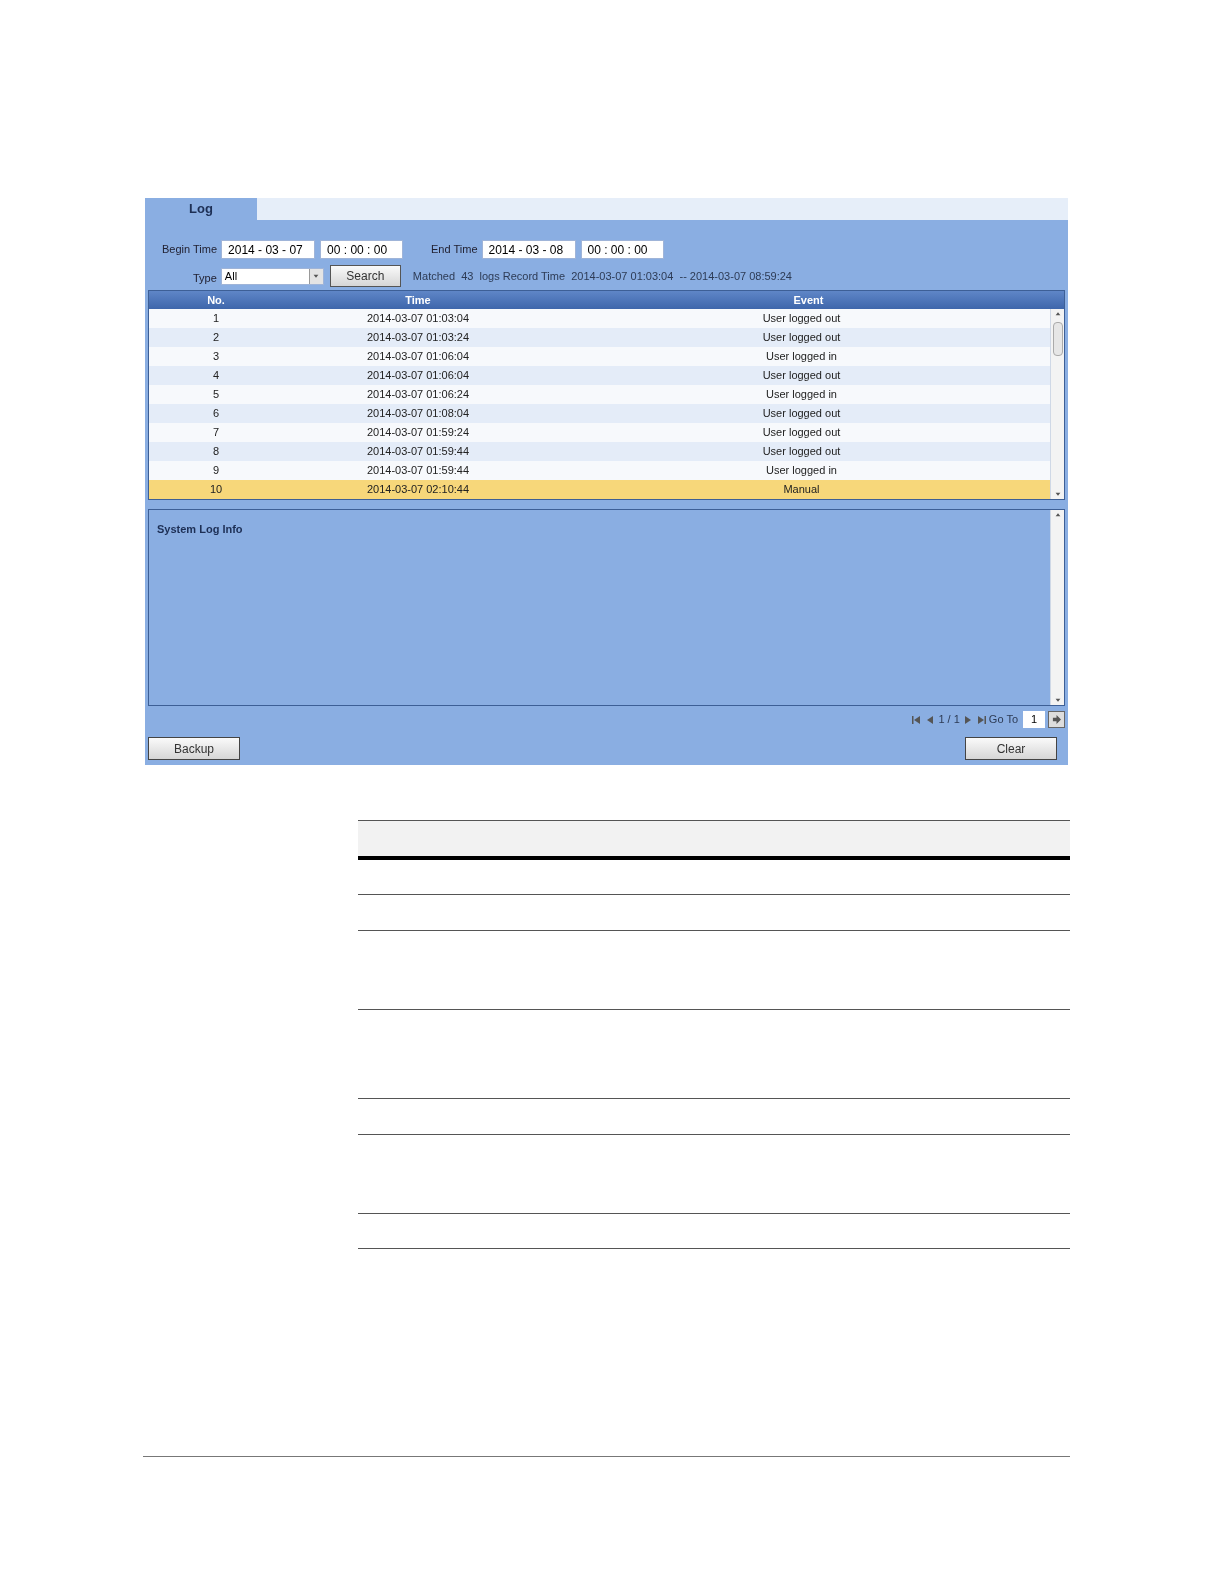 The height and width of the screenshot is (1584, 1224). What do you see at coordinates (599, 394) in the screenshot?
I see `table-row: 5 2014-03-07 01:06:24 User logged in` at bounding box center [599, 394].